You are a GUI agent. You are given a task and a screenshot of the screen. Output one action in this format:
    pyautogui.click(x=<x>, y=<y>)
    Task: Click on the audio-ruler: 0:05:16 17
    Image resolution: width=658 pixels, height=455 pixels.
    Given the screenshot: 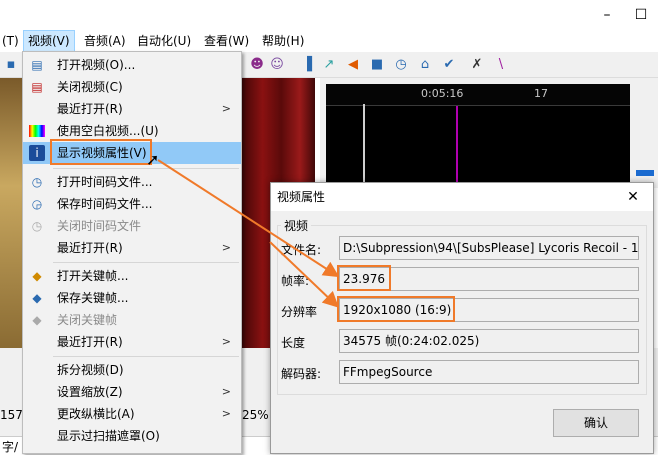 What is the action you would take?
    pyautogui.click(x=478, y=95)
    